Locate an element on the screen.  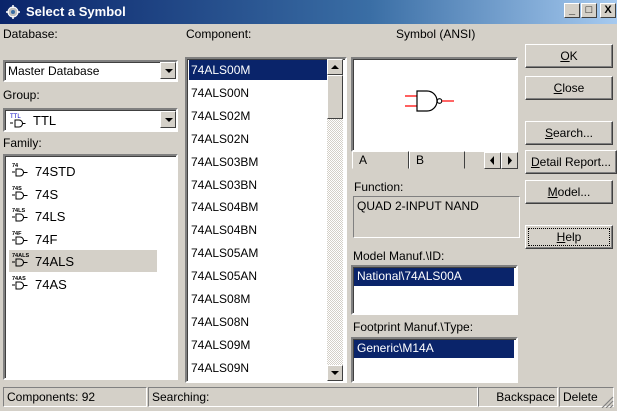
family-item: 74F 74F is located at coordinates (89, 239).